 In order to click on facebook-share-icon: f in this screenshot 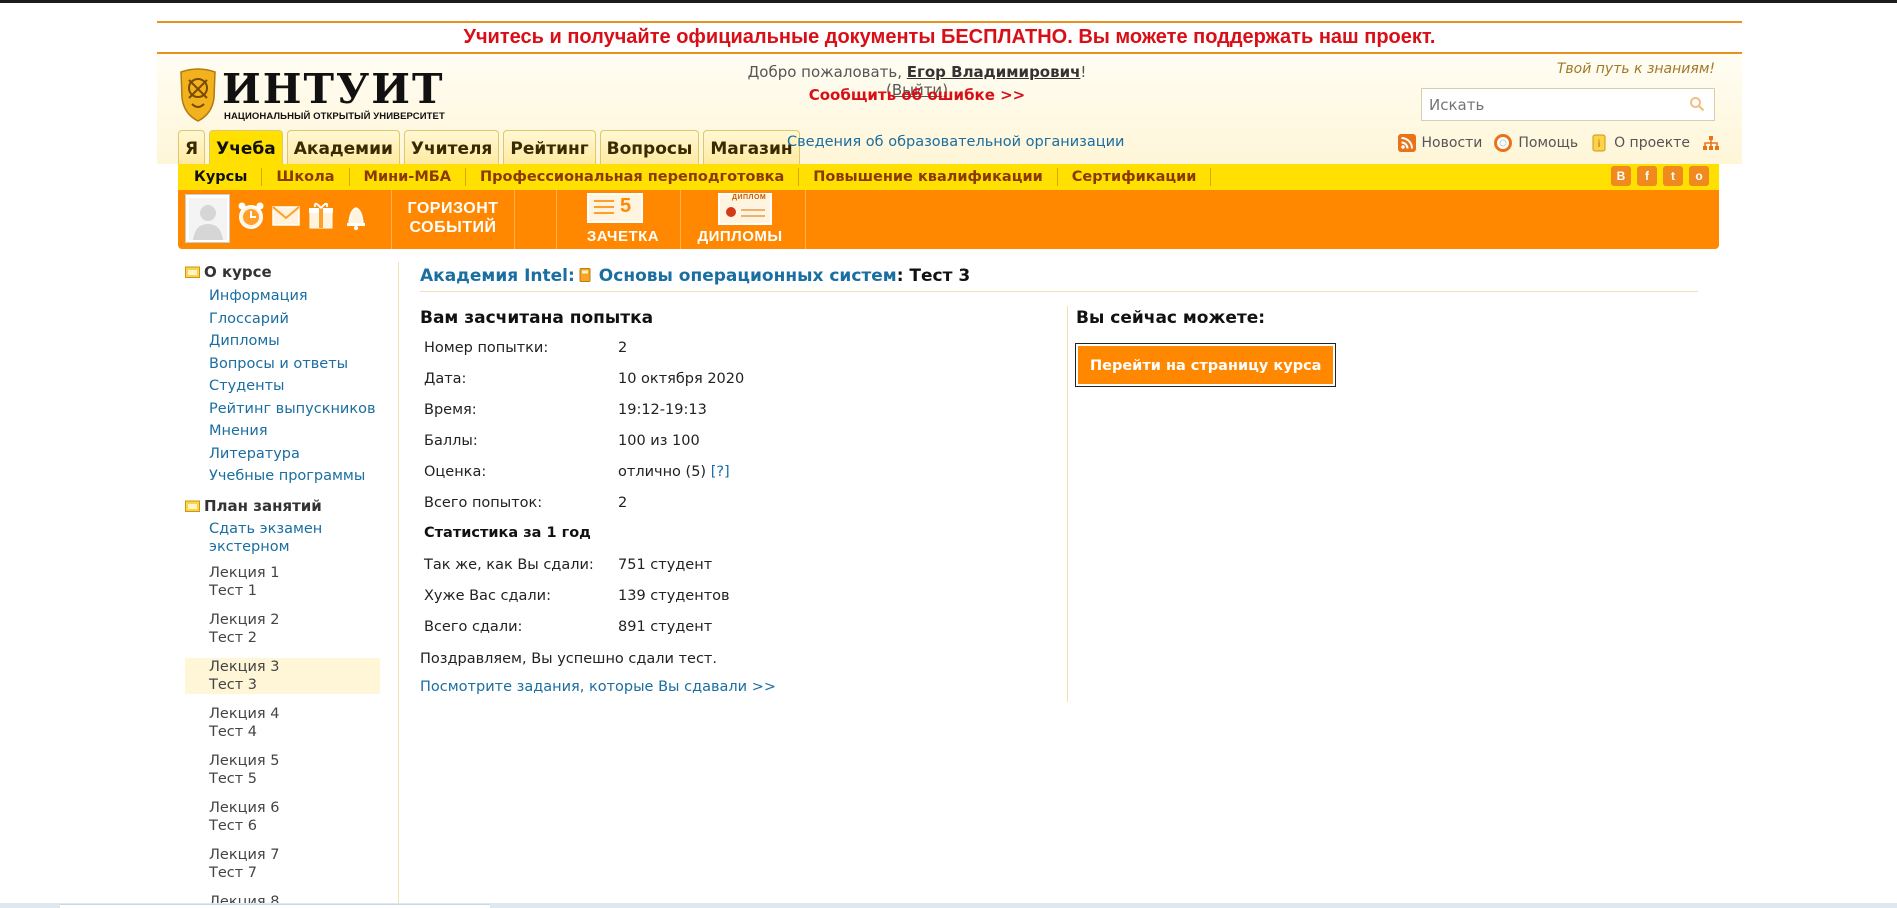, I will do `click(1647, 176)`.